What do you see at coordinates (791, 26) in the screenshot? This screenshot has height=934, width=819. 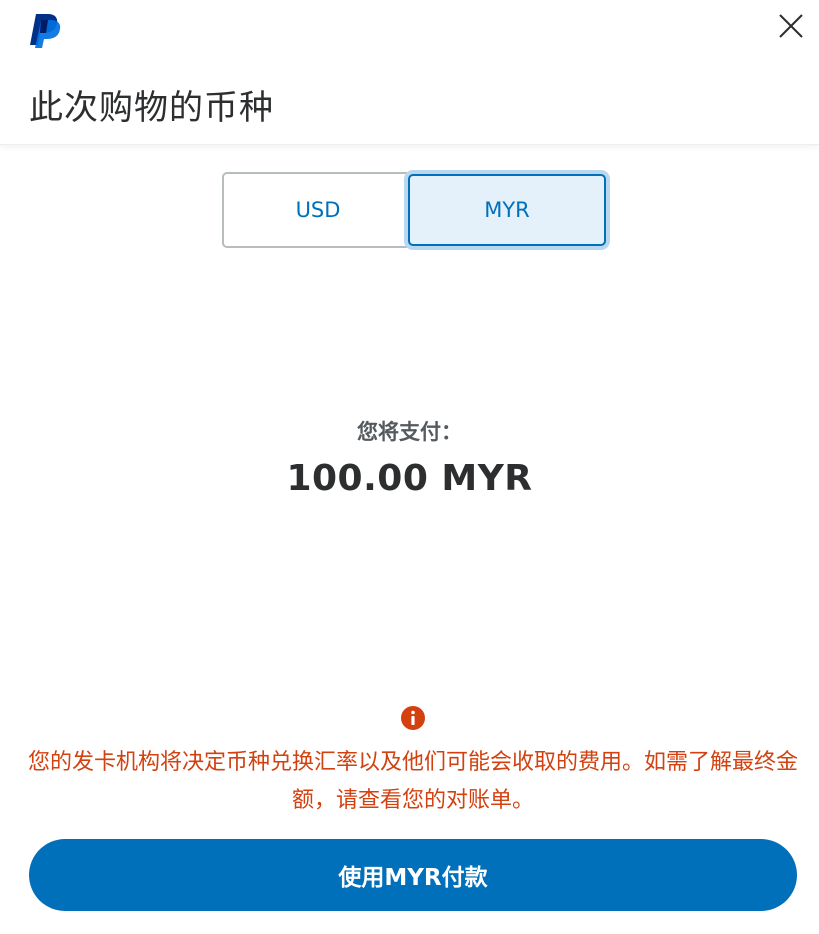 I see `close-icon` at bounding box center [791, 26].